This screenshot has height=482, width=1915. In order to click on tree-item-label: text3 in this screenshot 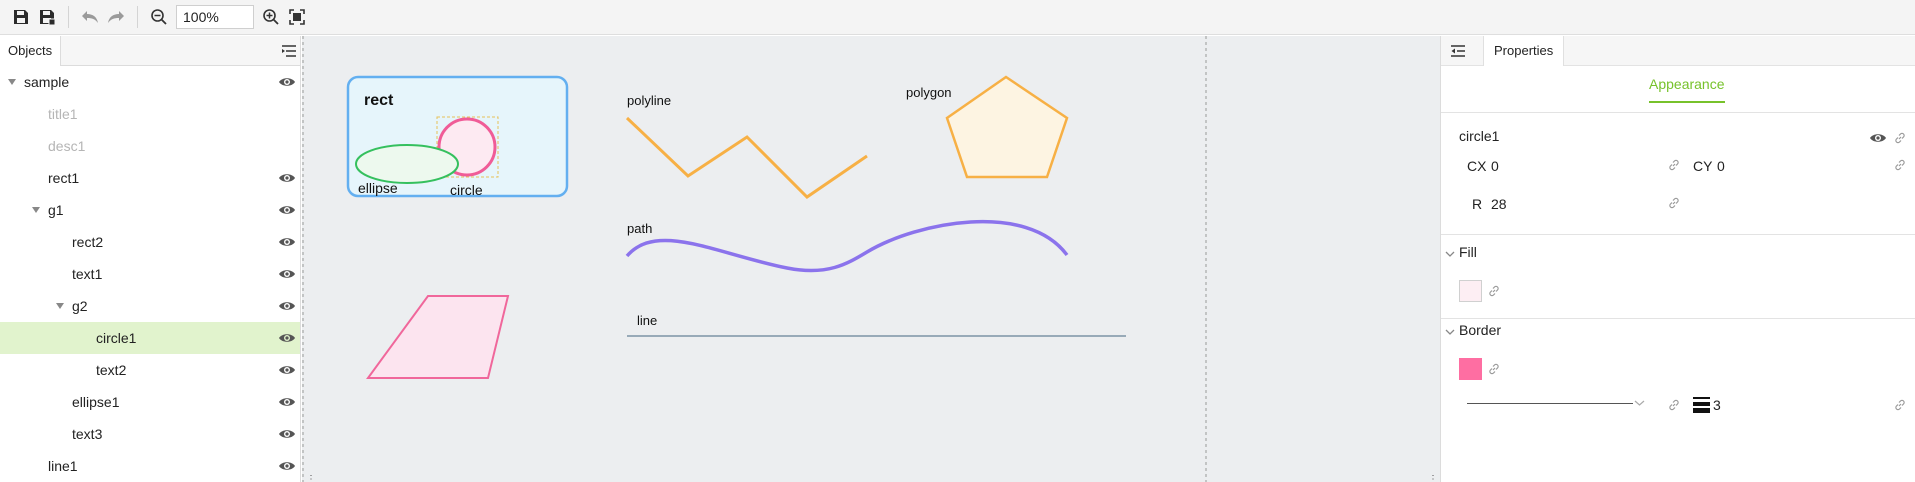, I will do `click(87, 434)`.